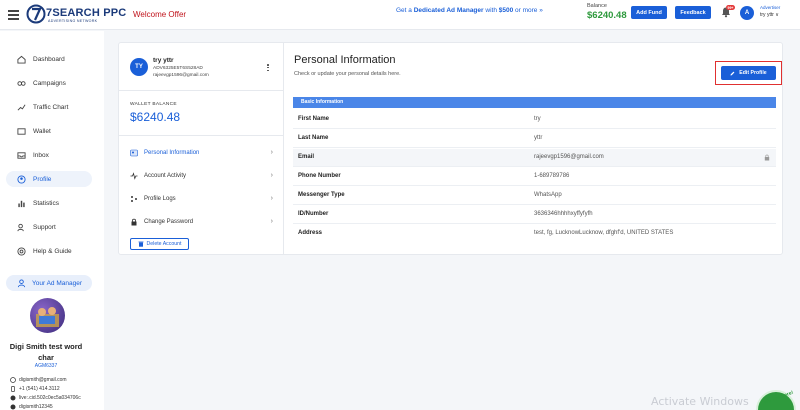 The image size is (800, 410). I want to click on add-fund-button: Add Fund, so click(649, 12).